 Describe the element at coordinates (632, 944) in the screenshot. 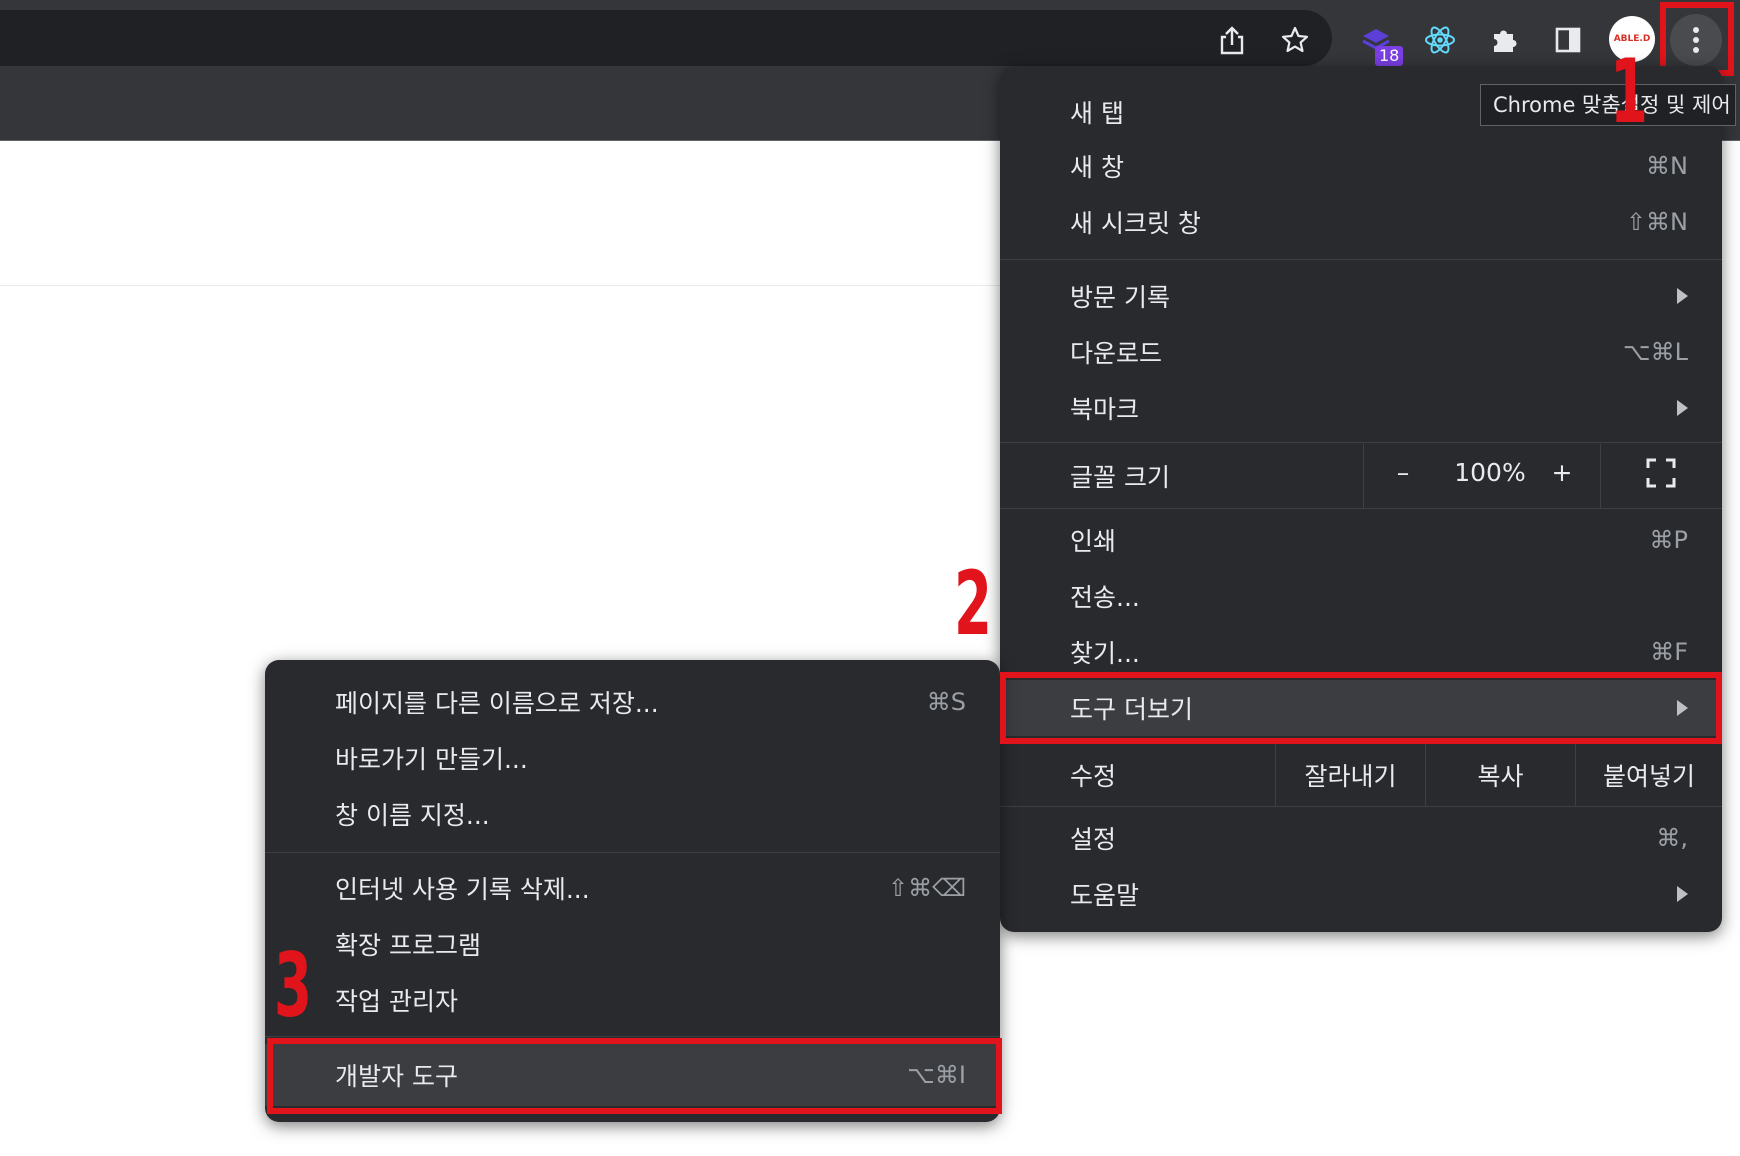

I see `submenu-item-extensions: 확장 프로그램` at that location.